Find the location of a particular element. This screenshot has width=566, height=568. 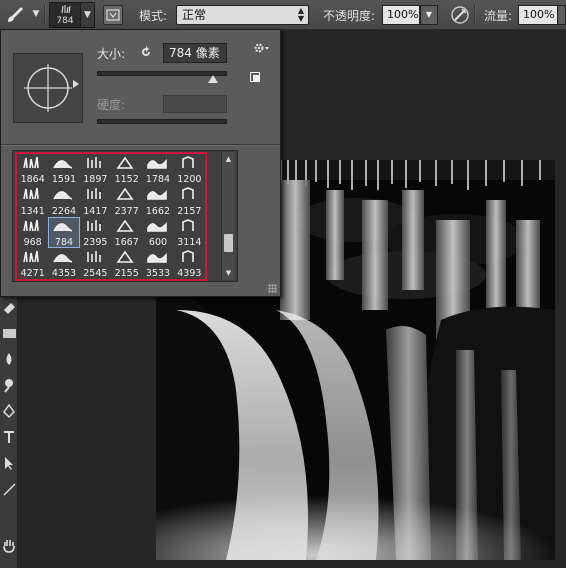

brush-size-label: 1152 is located at coordinates (126, 180).